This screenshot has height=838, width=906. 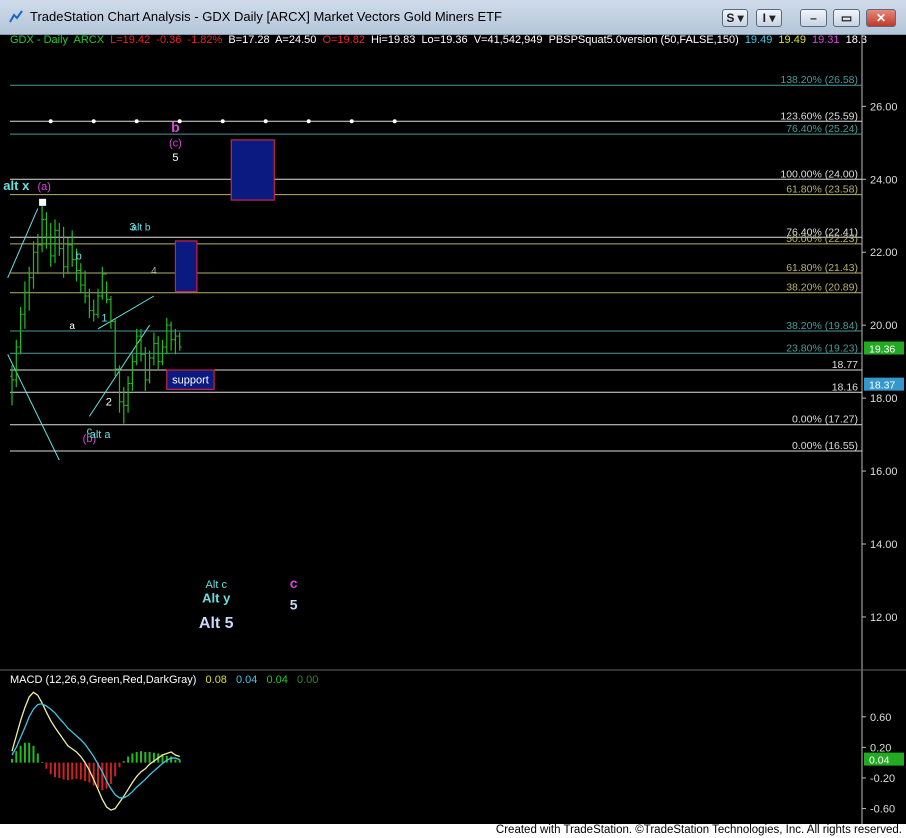 I want to click on y-tick-label: 12.00, so click(x=884, y=618).